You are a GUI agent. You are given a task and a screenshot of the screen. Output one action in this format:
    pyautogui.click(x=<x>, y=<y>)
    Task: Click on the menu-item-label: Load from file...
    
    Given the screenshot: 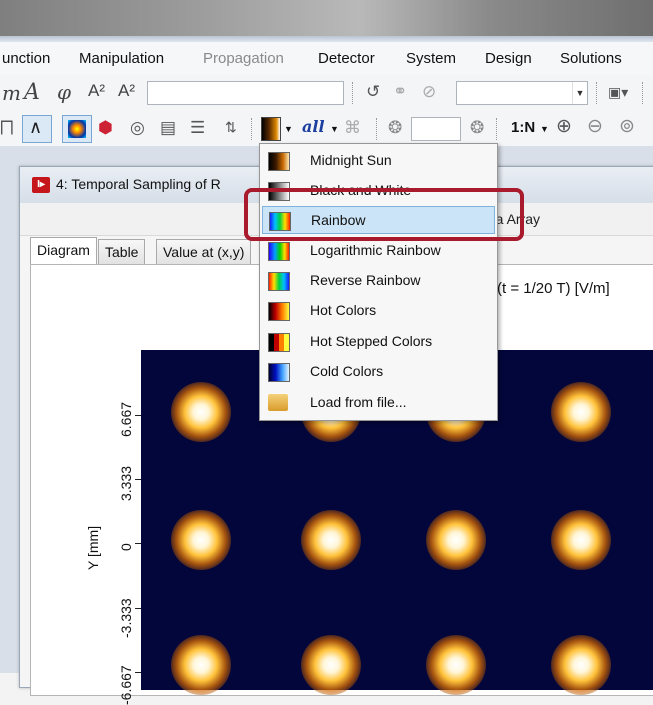 What is the action you would take?
    pyautogui.click(x=358, y=402)
    